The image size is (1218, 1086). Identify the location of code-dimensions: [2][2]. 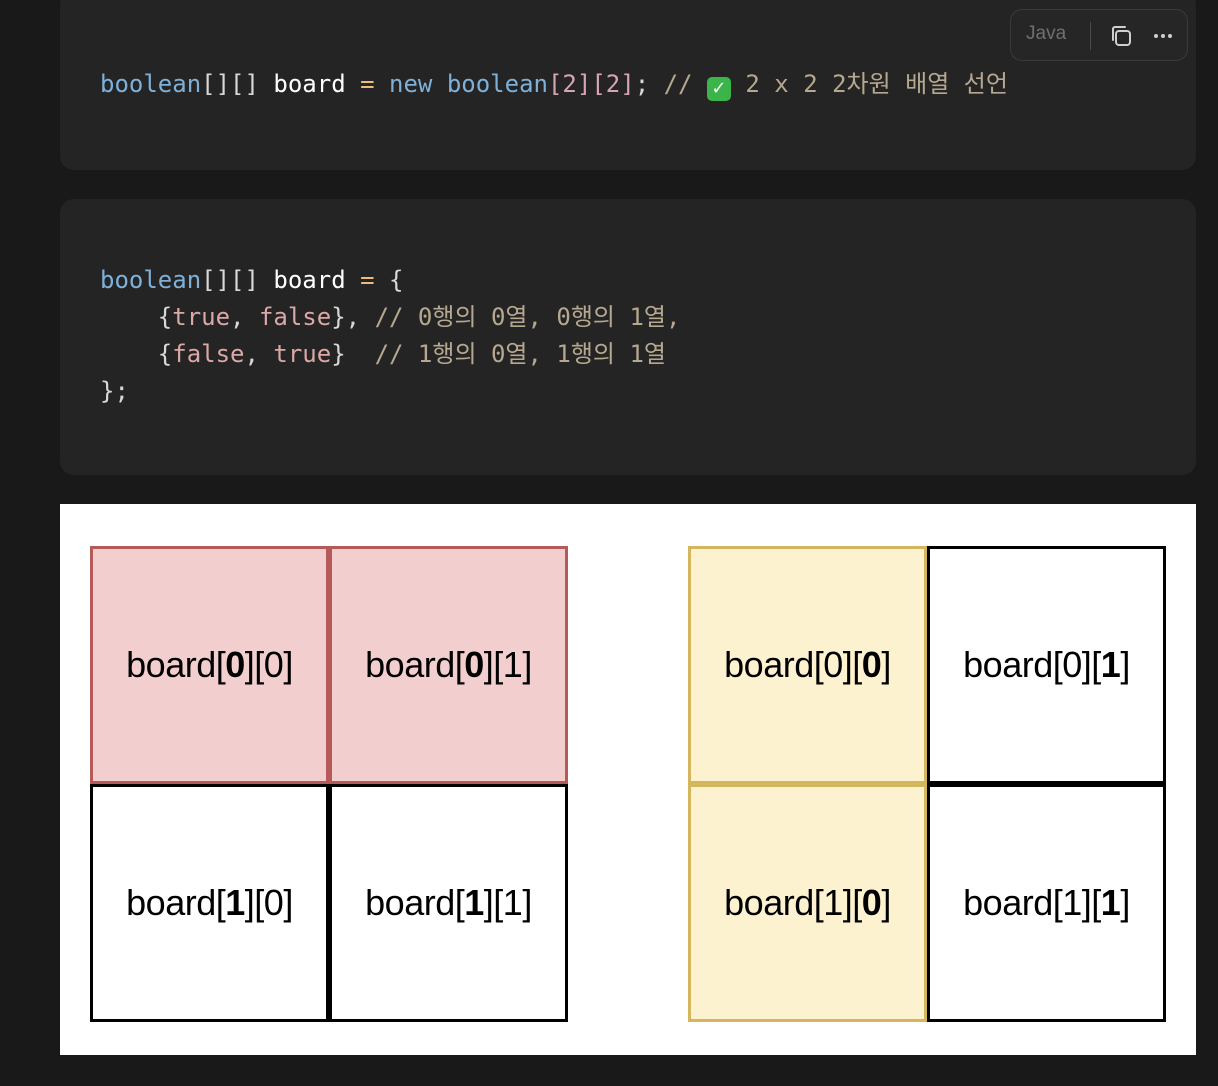
(591, 84).